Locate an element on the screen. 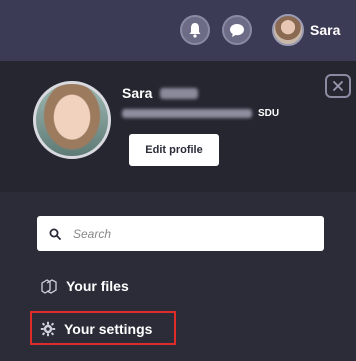 This screenshot has width=356, height=361. menu-item-your-files: Your files is located at coordinates (84, 286).